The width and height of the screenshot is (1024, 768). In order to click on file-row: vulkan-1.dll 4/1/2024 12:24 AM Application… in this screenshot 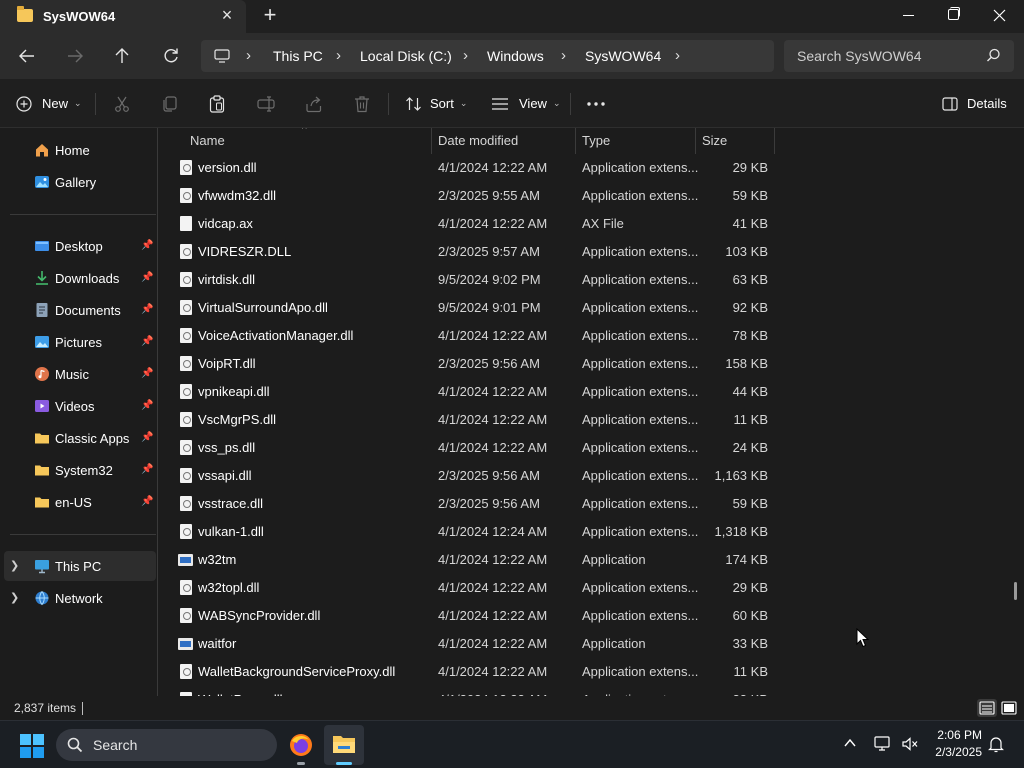, I will do `click(473, 532)`.